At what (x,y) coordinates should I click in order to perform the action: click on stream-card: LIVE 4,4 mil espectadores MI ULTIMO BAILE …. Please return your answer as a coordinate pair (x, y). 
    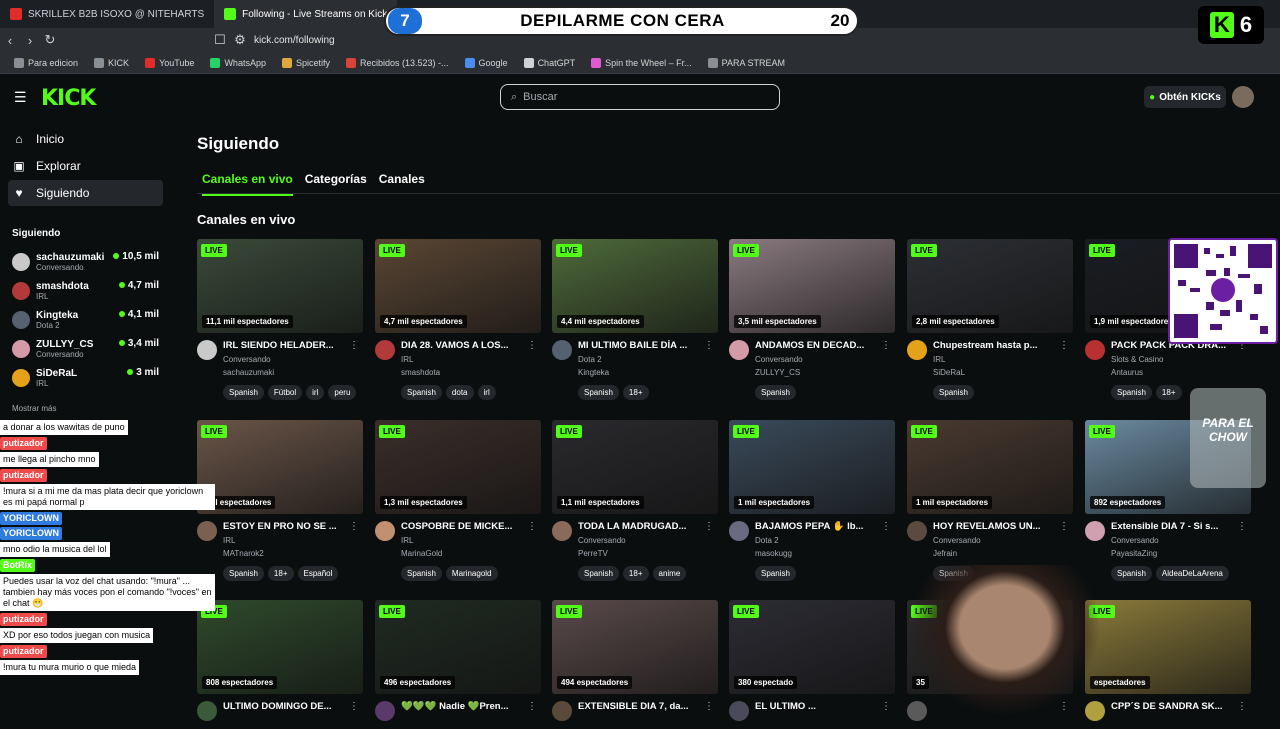
    Looking at the image, I should click on (635, 319).